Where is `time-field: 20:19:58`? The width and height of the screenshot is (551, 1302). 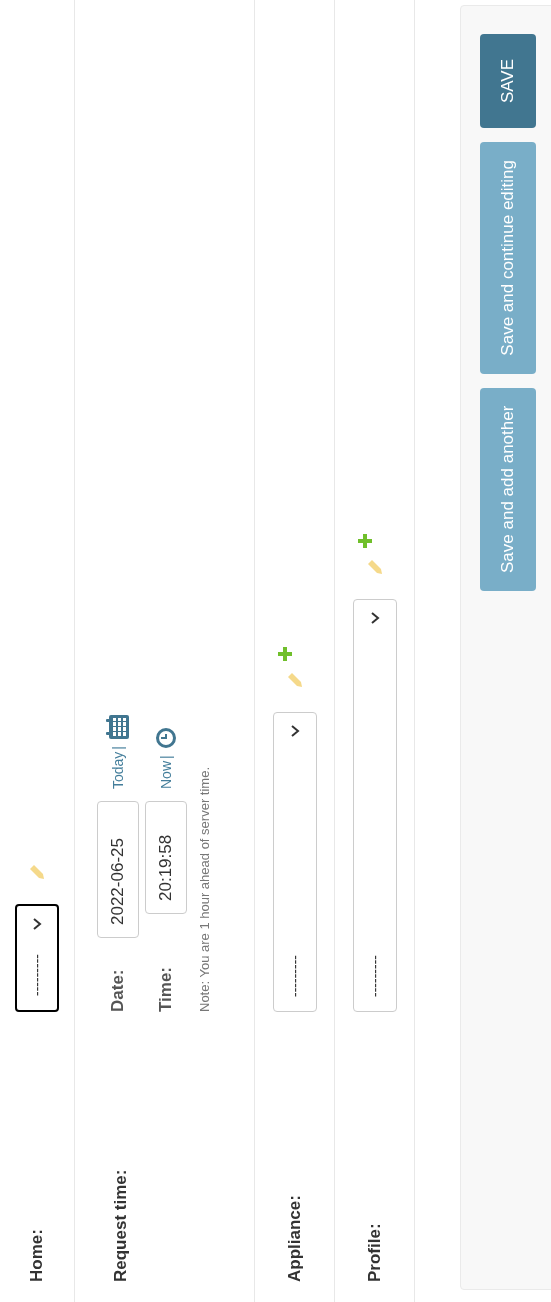 time-field: 20:19:58 is located at coordinates (166, 857).